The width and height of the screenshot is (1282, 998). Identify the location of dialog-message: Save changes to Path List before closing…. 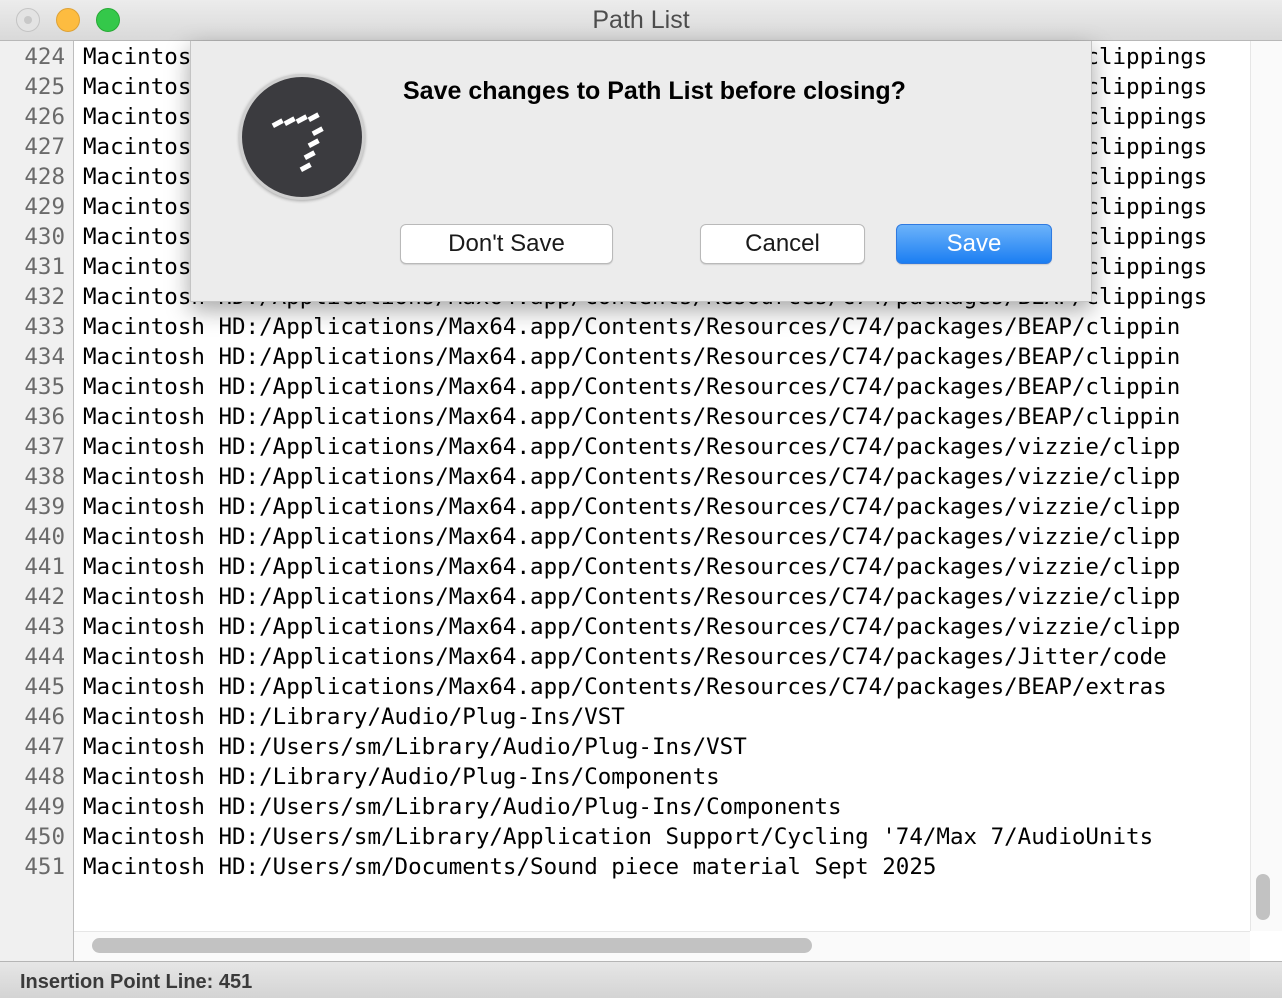
(654, 91).